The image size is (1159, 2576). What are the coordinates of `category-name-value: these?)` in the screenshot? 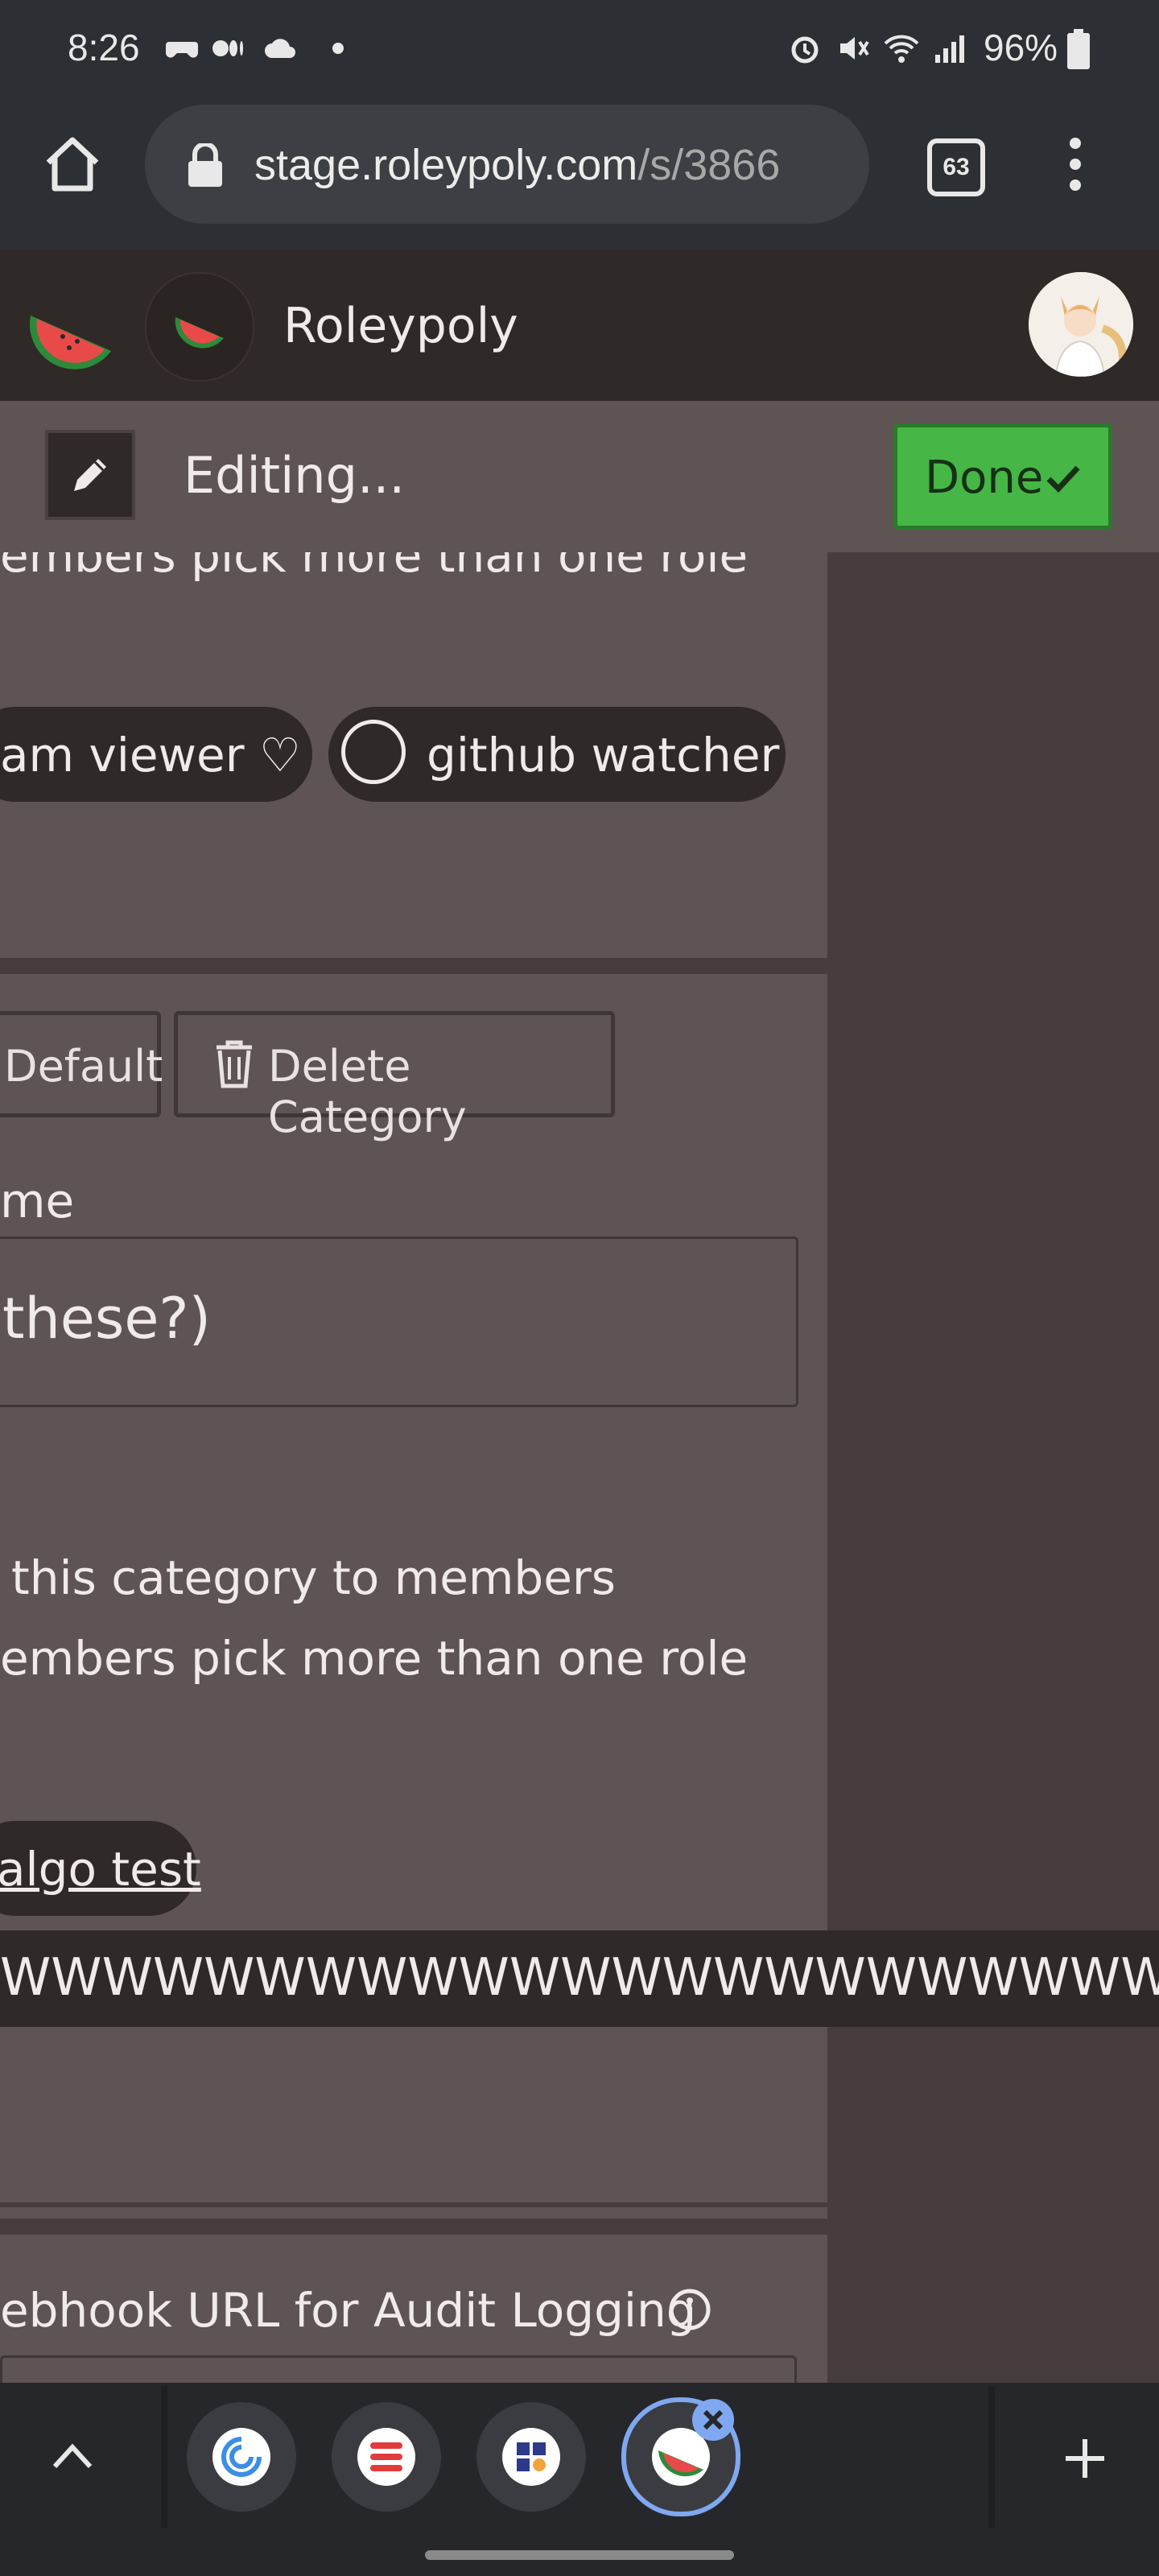 It's located at (106, 1319).